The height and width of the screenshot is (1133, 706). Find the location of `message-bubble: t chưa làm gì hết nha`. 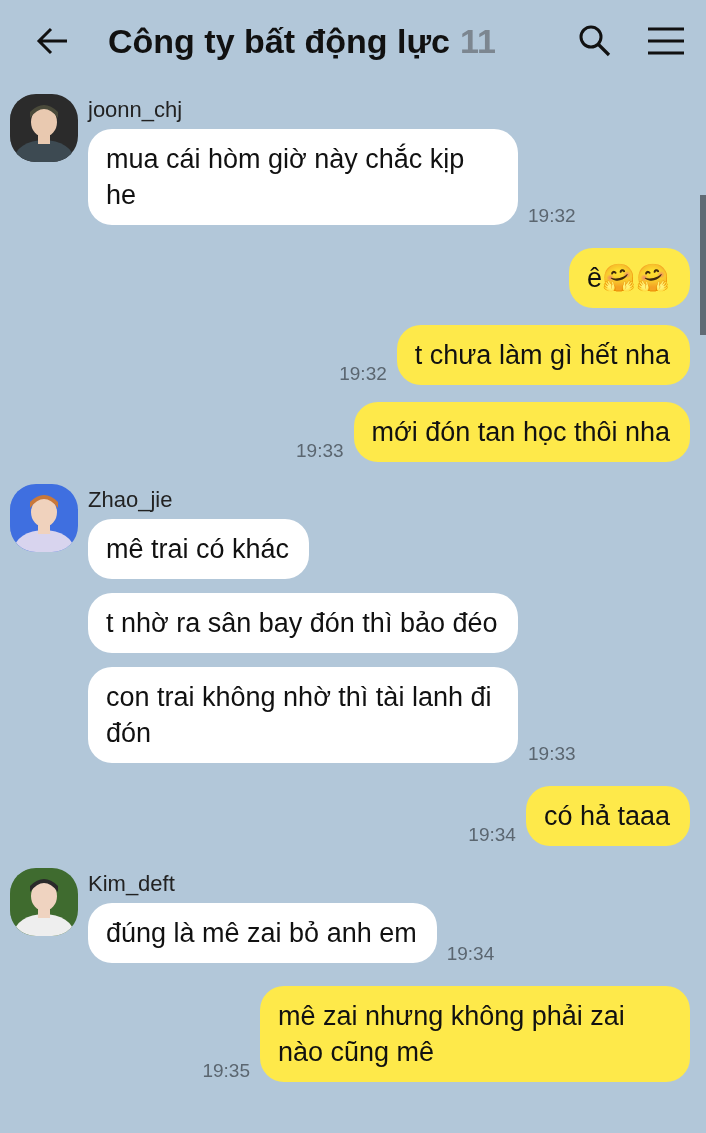

message-bubble: t chưa làm gì hết nha is located at coordinates (543, 355).